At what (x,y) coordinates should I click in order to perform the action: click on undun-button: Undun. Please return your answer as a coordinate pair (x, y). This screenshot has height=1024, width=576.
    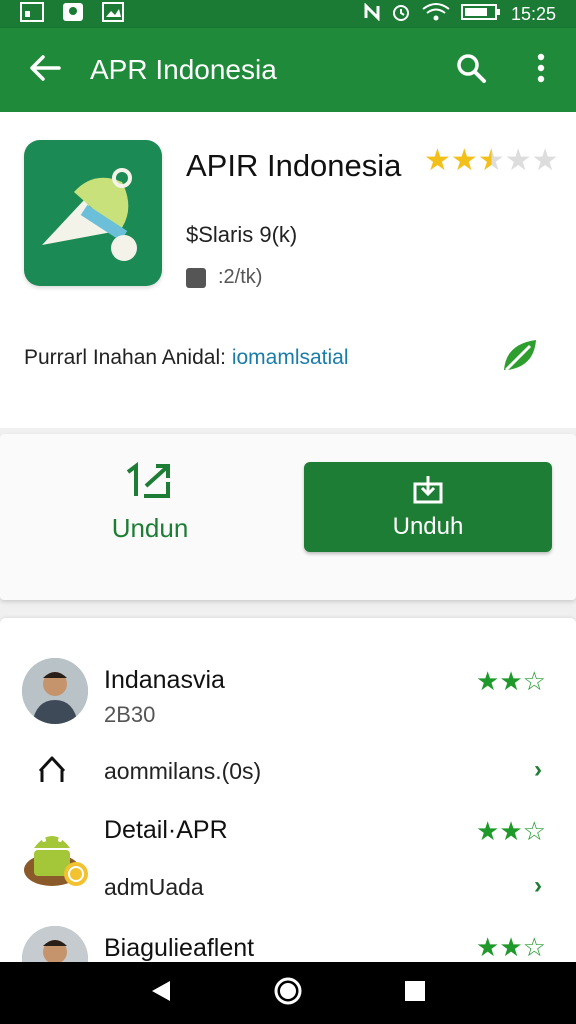
    Looking at the image, I should click on (150, 517).